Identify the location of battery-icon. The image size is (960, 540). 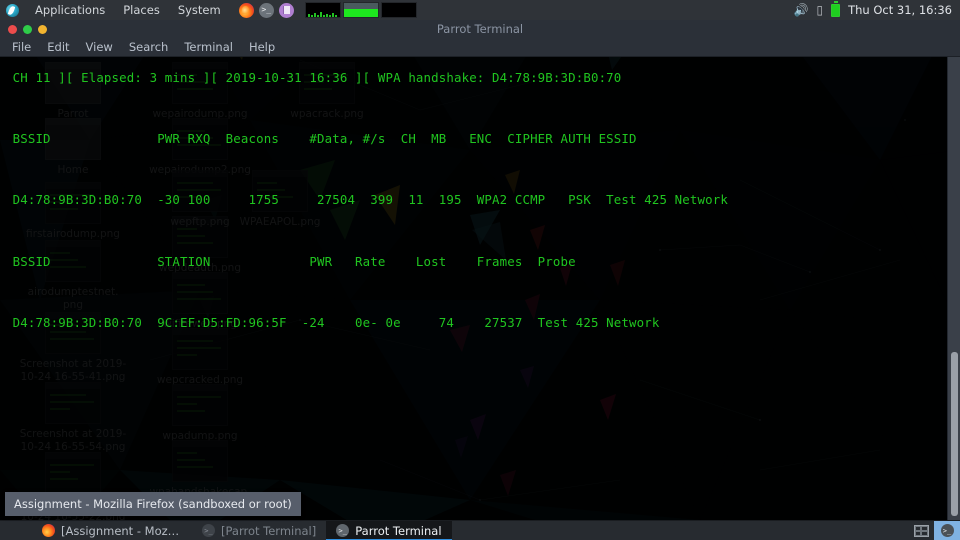
(836, 9).